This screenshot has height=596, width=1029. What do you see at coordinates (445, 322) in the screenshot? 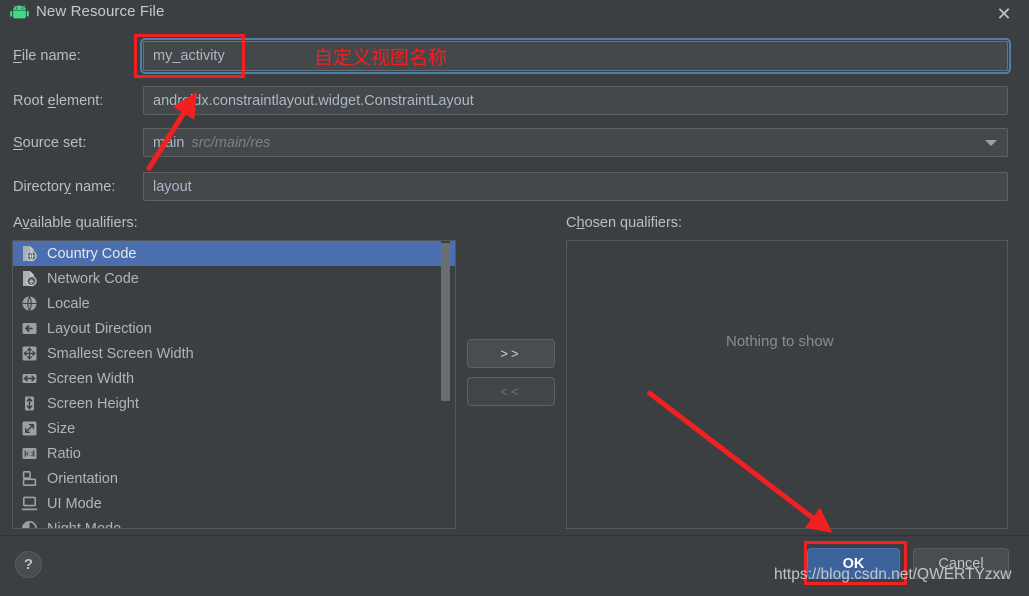
I see `scrollbar-thumb` at bounding box center [445, 322].